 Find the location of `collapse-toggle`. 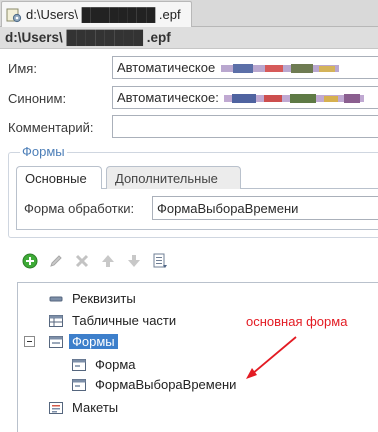

collapse-toggle is located at coordinates (29, 341).